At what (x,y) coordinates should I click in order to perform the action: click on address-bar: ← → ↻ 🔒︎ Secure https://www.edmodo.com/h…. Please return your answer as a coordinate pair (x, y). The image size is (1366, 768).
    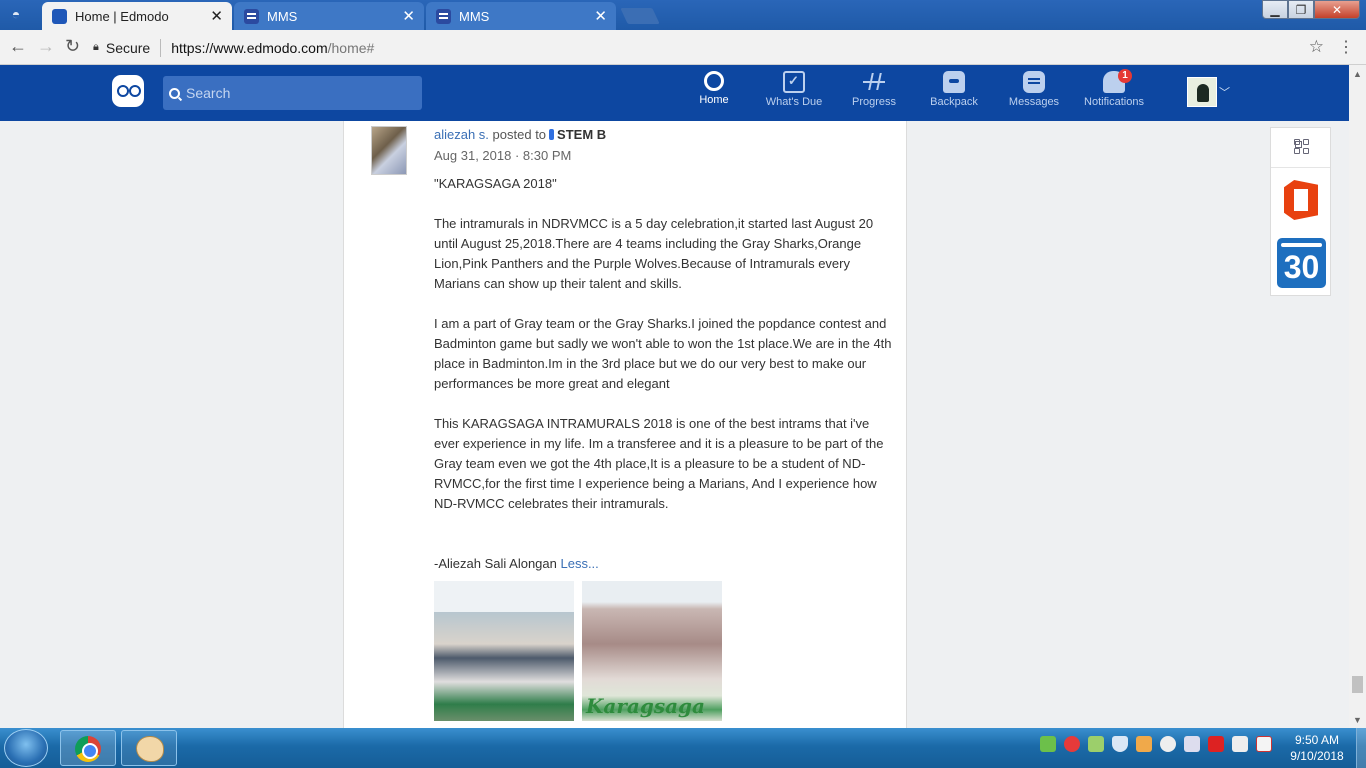
    Looking at the image, I should click on (683, 47).